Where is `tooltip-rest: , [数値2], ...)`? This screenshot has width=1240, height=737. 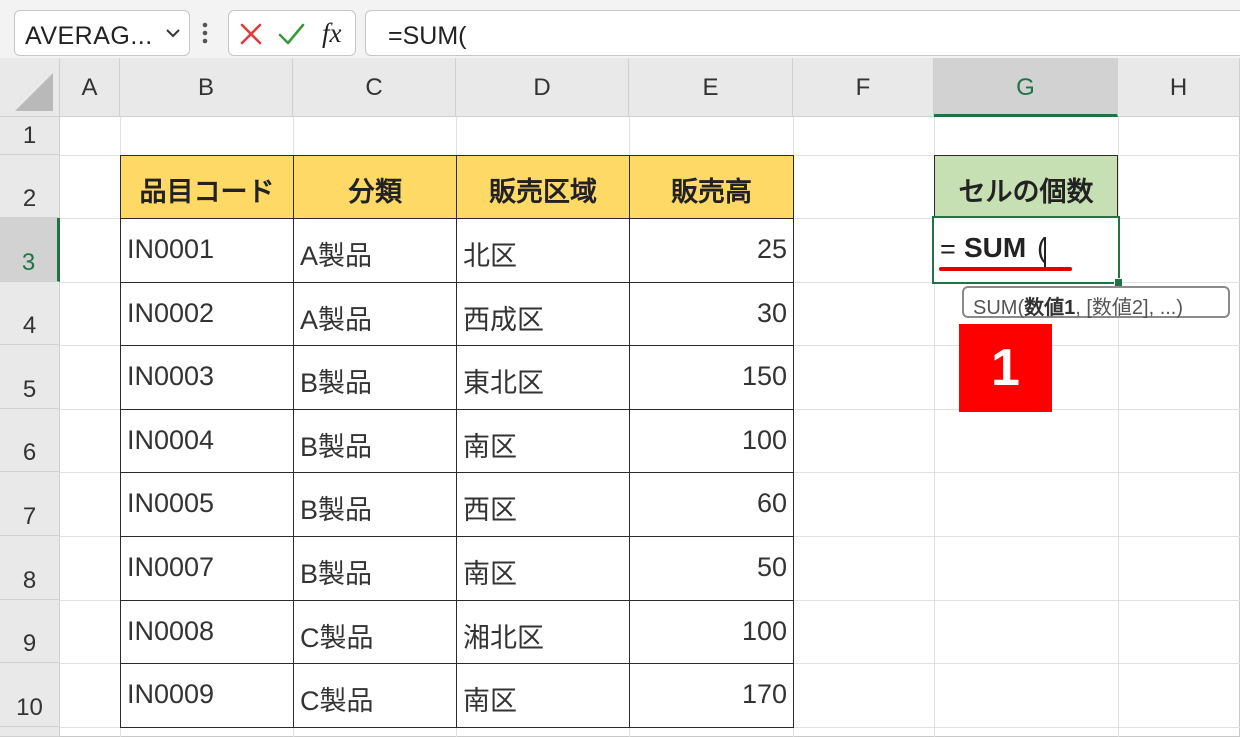 tooltip-rest: , [数値2], ...) is located at coordinates (1129, 308).